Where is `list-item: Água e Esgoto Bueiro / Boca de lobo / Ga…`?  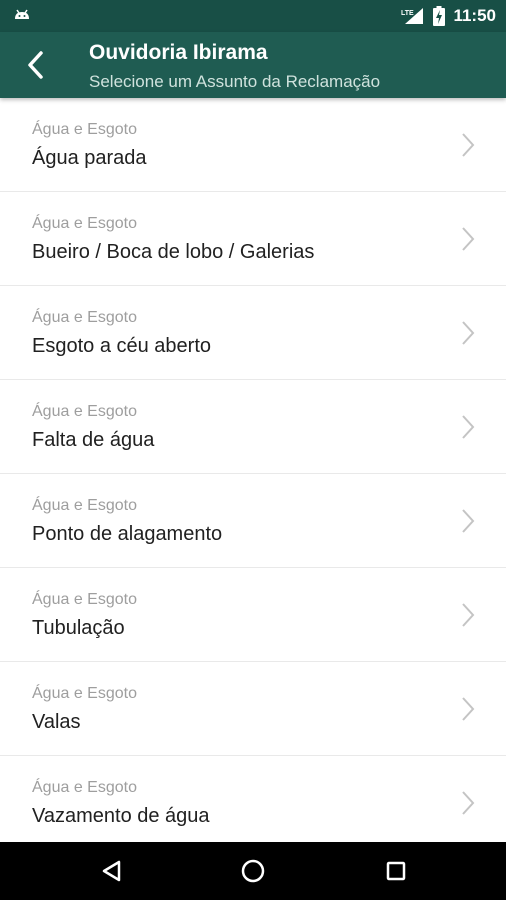
list-item: Água e Esgoto Bueiro / Boca de lobo / Ga… is located at coordinates (253, 239).